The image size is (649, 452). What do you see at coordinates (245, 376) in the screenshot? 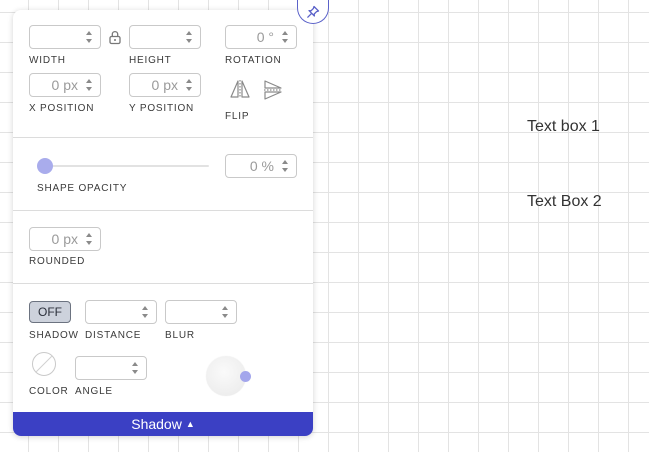
I see `angle-dial-handle` at bounding box center [245, 376].